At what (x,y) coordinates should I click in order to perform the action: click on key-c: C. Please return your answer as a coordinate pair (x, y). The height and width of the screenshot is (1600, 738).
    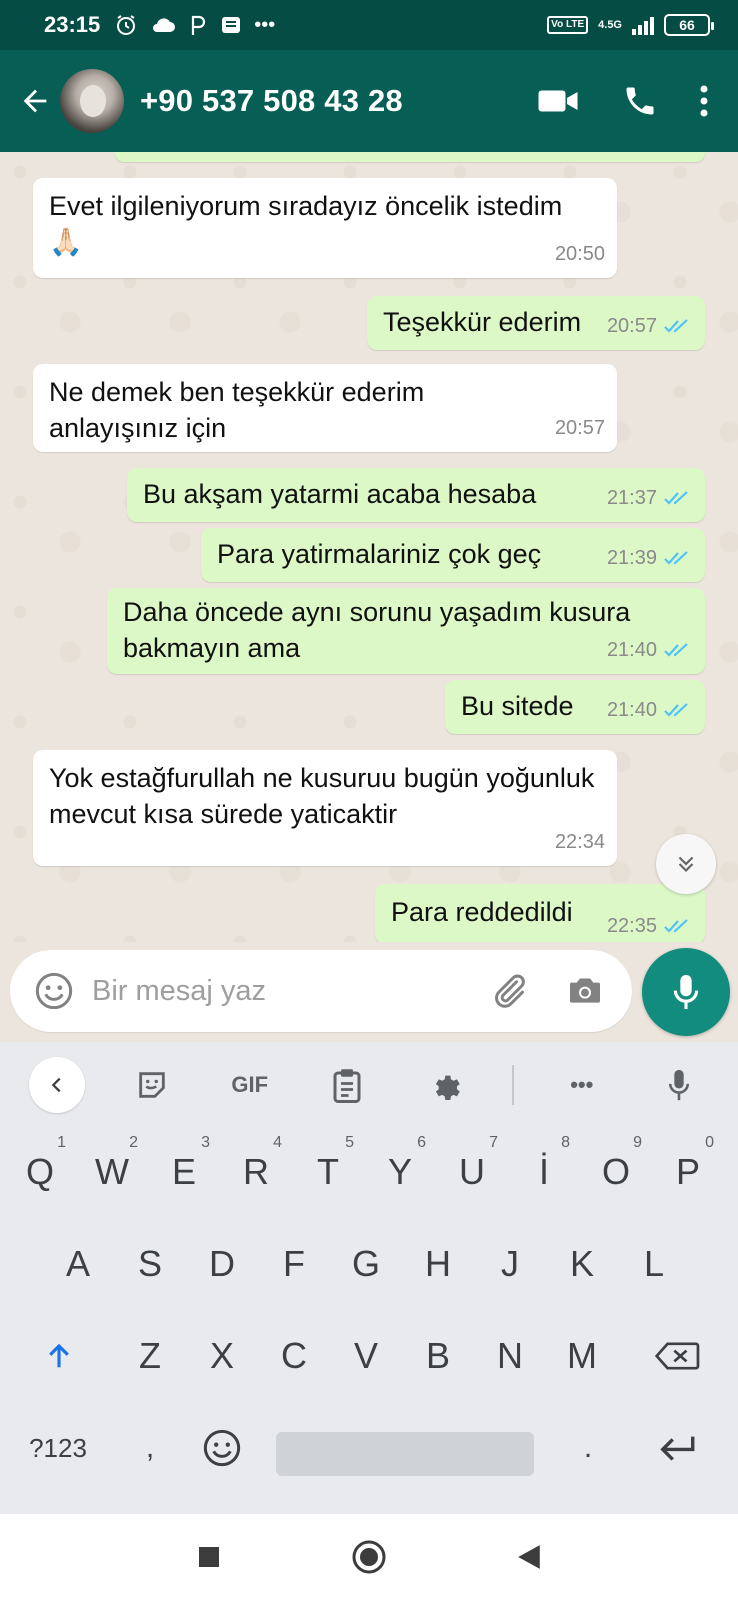
    Looking at the image, I should click on (294, 1356).